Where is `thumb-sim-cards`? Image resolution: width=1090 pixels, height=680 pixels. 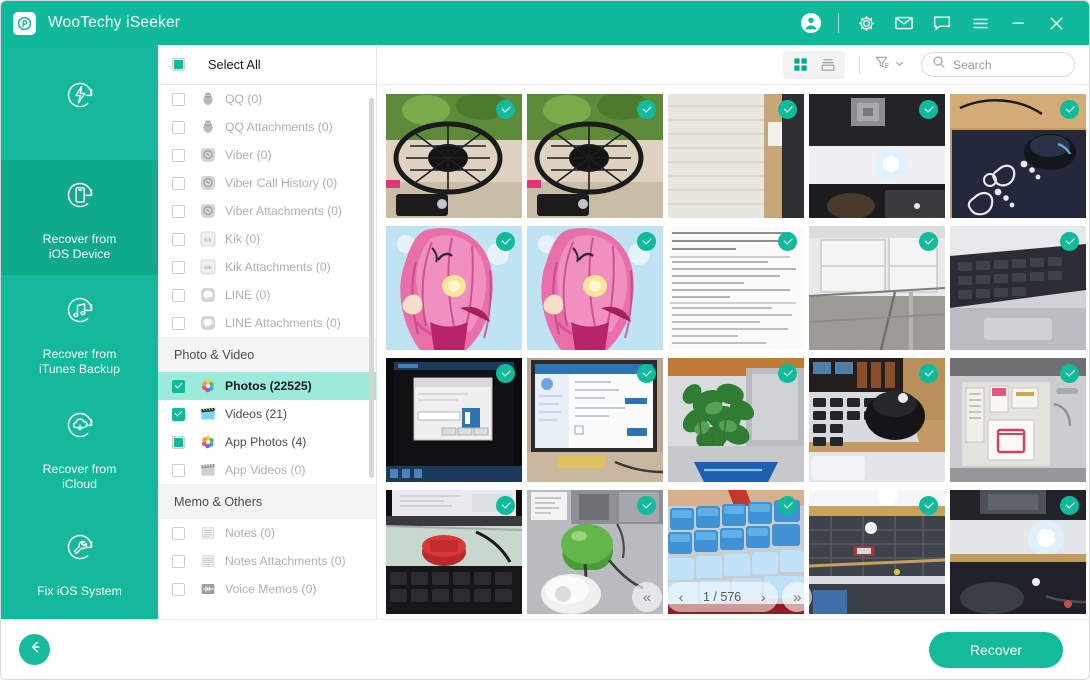 thumb-sim-cards is located at coordinates (1018, 420).